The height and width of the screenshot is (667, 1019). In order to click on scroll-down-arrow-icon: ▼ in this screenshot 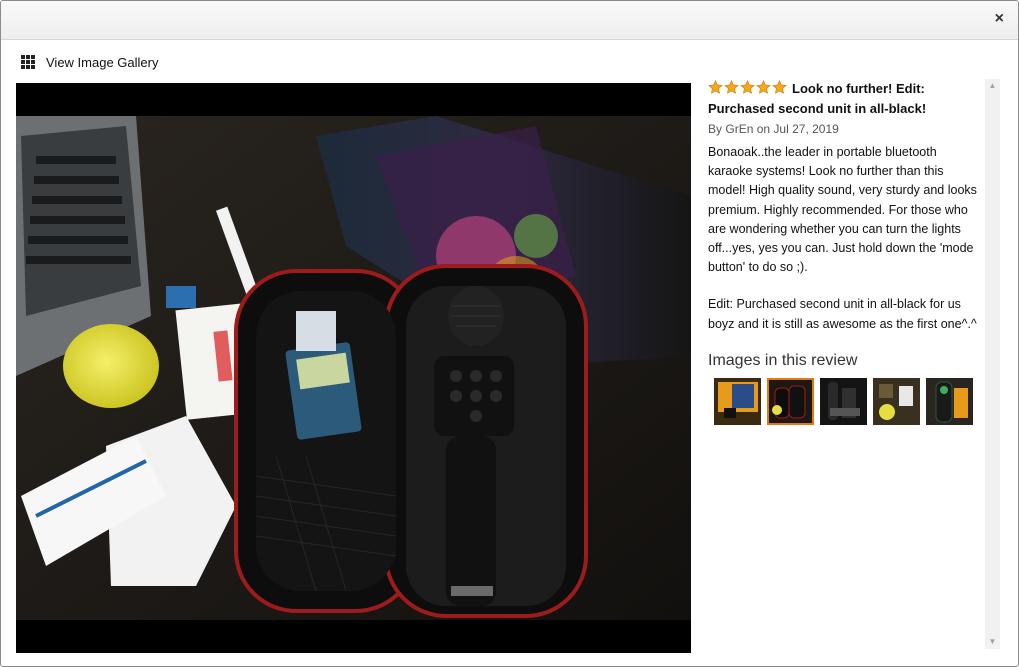, I will do `click(992, 642)`.